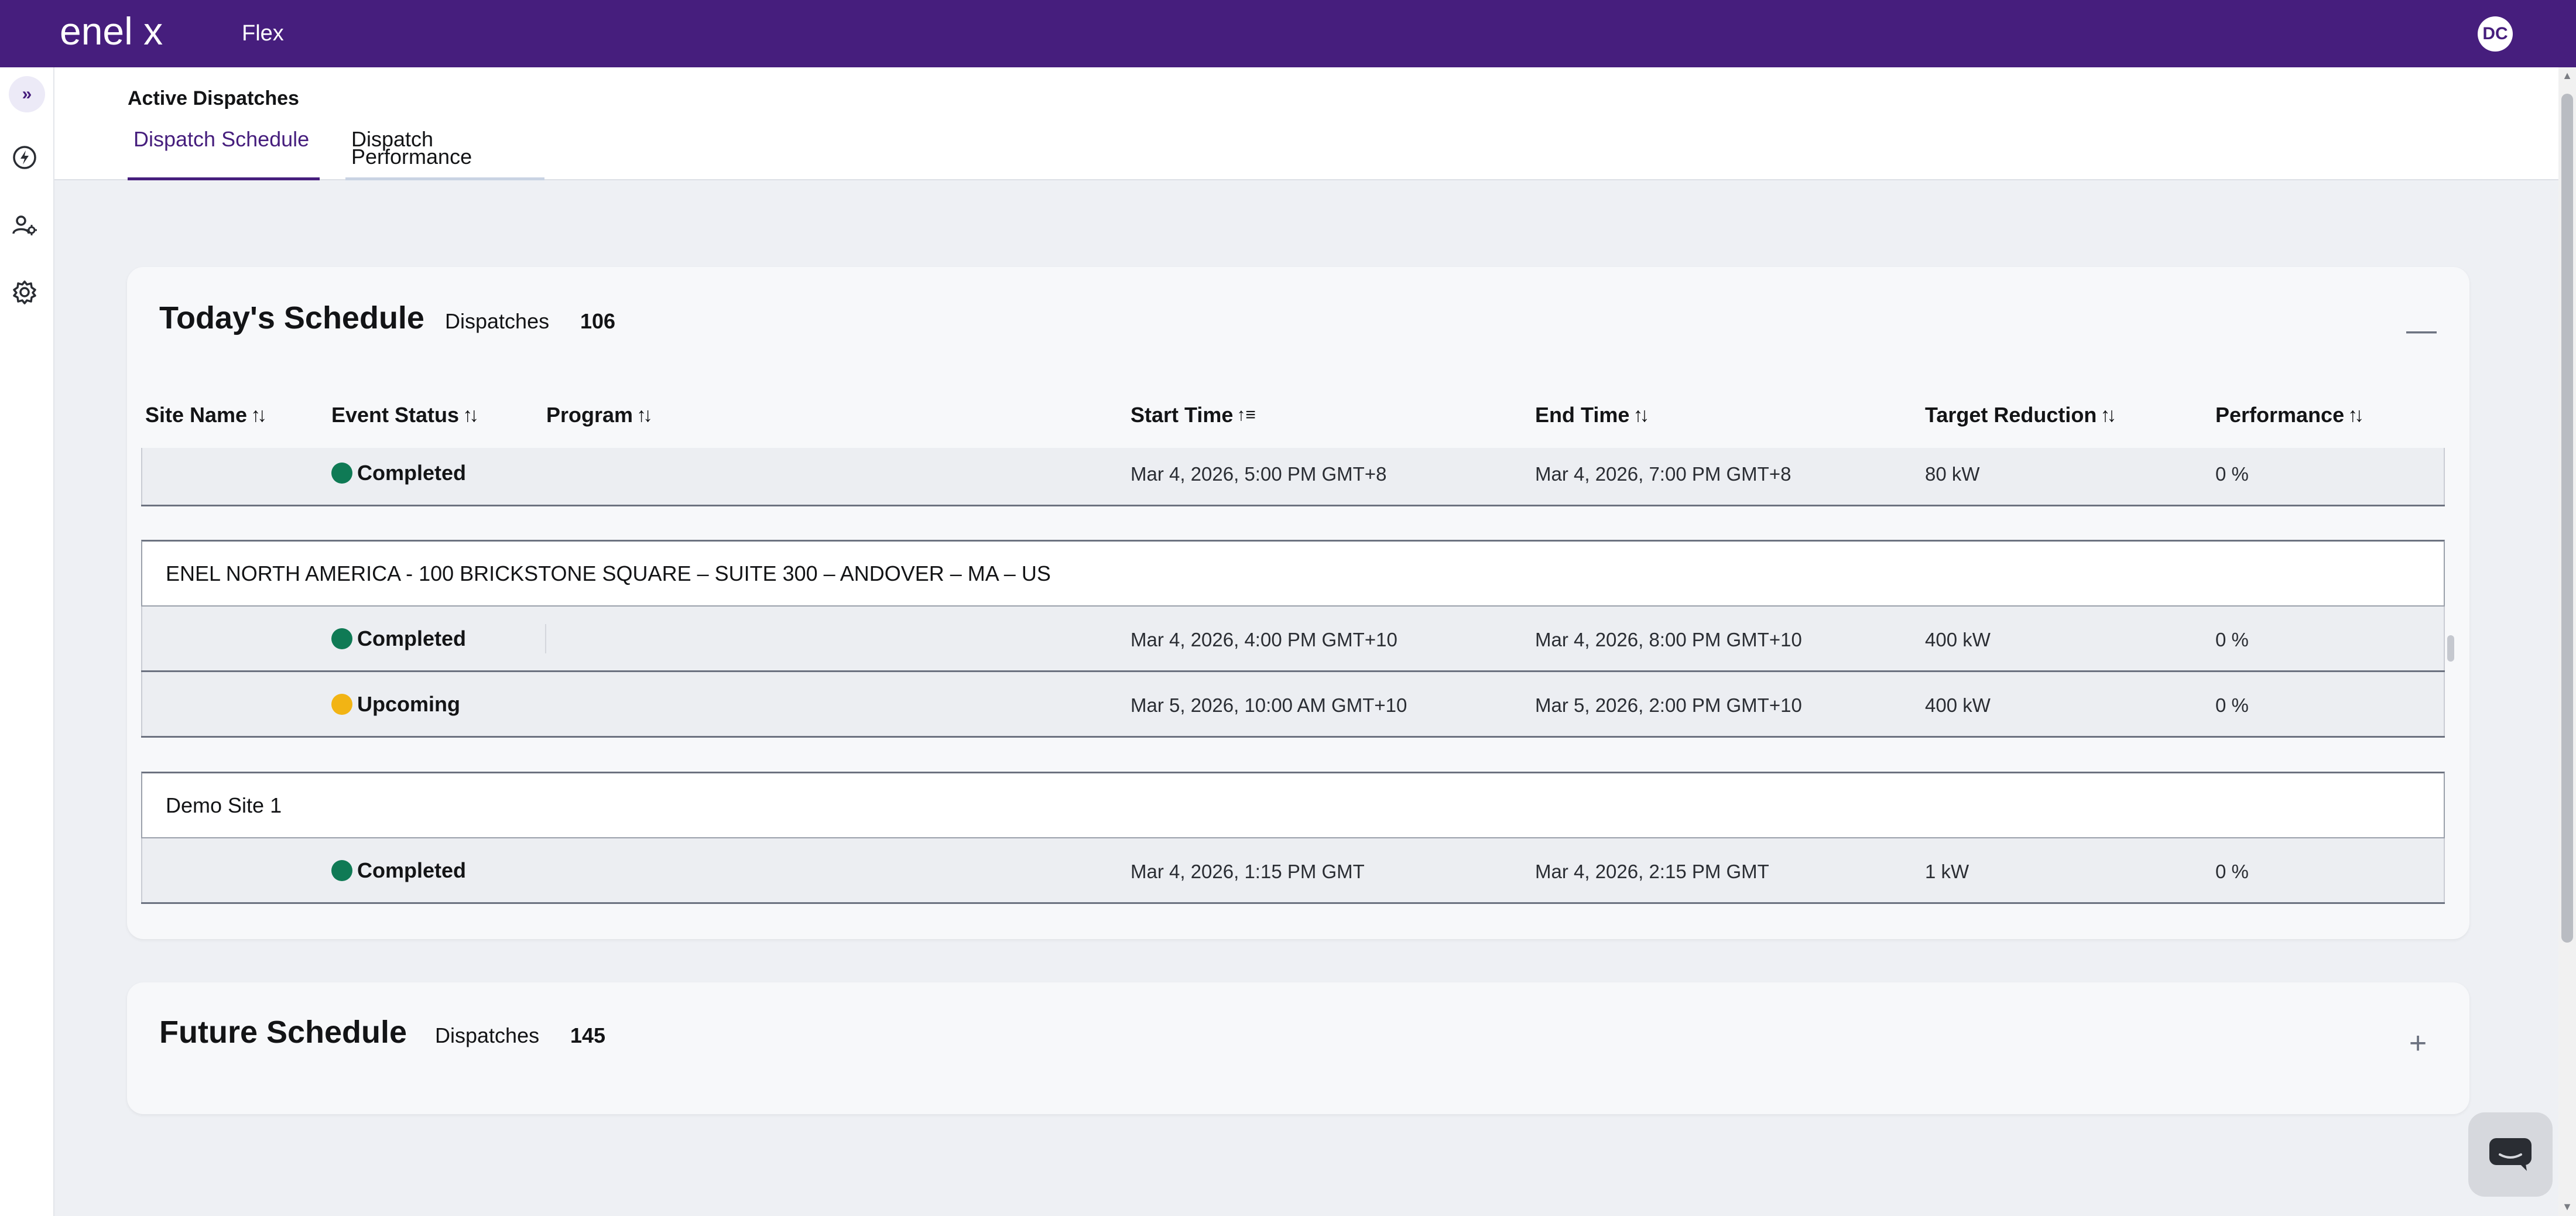  I want to click on card-title: Future Schedule, so click(283, 1032).